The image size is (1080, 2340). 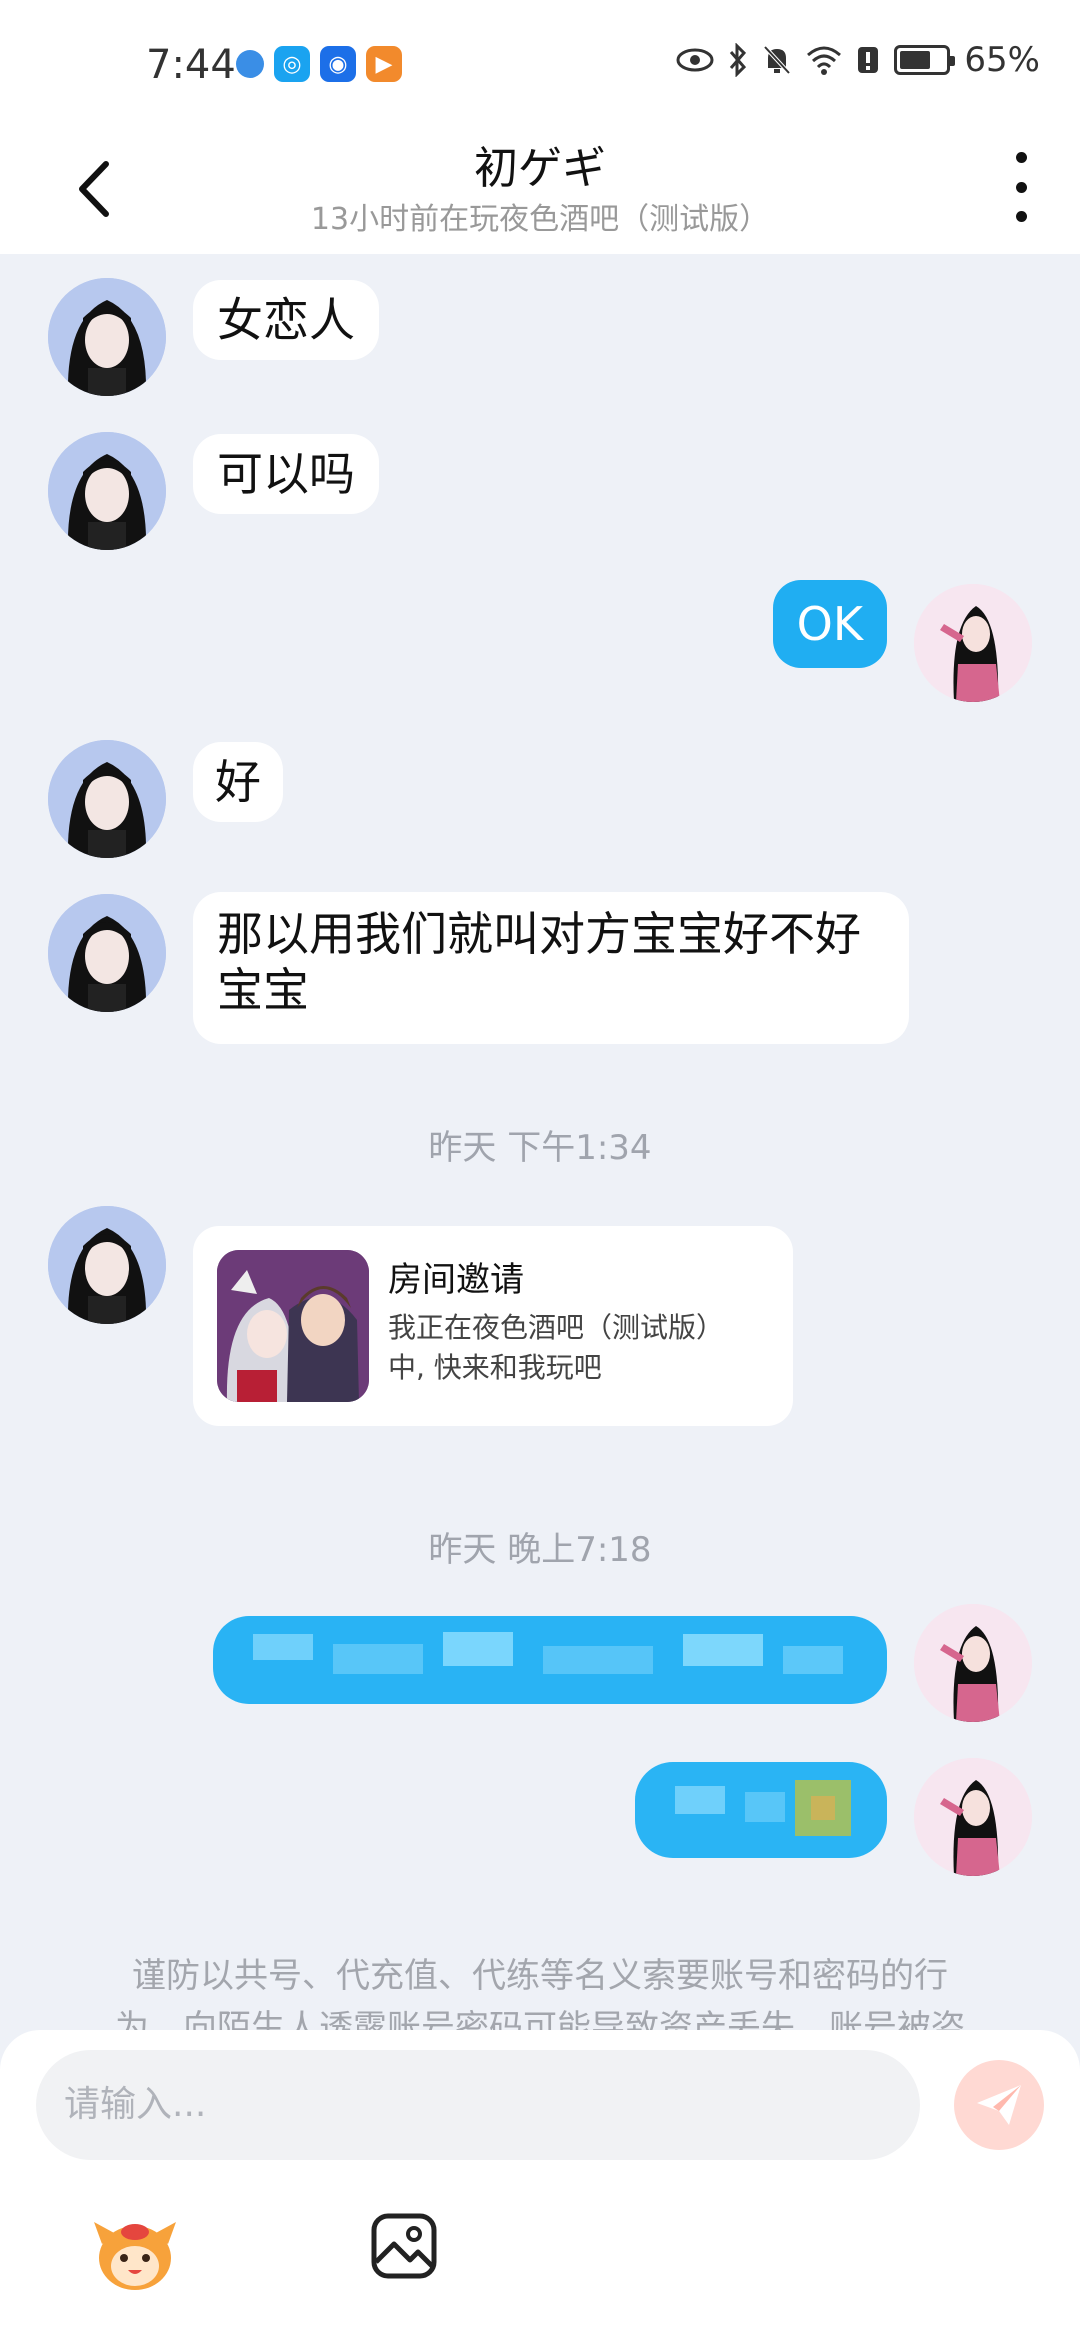 What do you see at coordinates (404, 2246) in the screenshot?
I see `image-icon` at bounding box center [404, 2246].